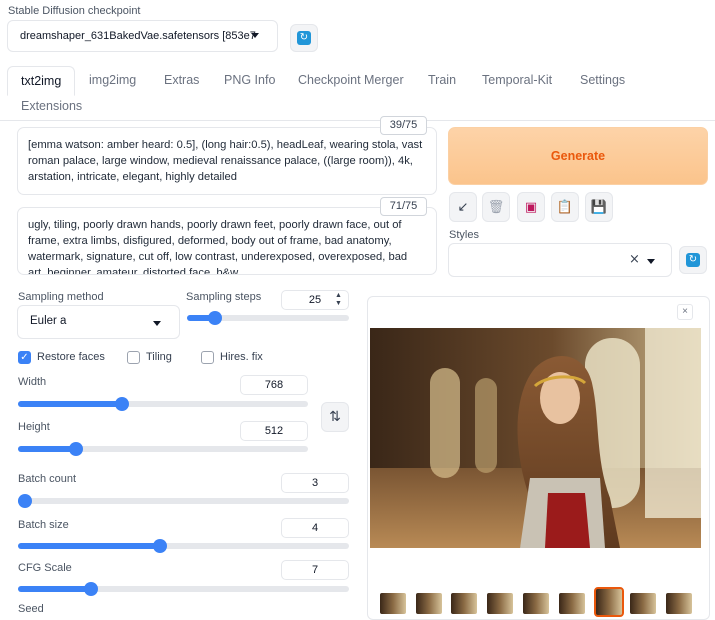  What do you see at coordinates (685, 312) in the screenshot?
I see `close-icon: ×` at bounding box center [685, 312].